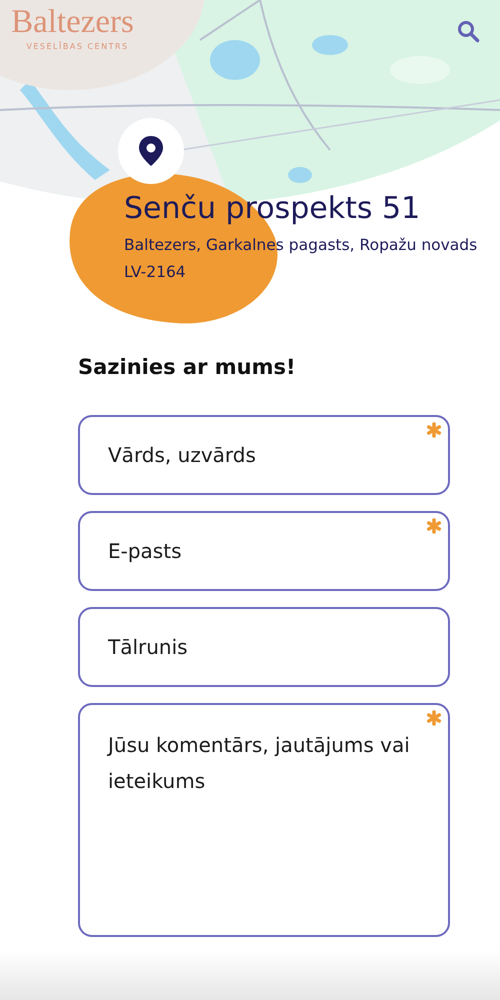 The image size is (500, 1000). Describe the element at coordinates (187, 367) in the screenshot. I see `contact-heading: Sazinies ar mums!` at that location.